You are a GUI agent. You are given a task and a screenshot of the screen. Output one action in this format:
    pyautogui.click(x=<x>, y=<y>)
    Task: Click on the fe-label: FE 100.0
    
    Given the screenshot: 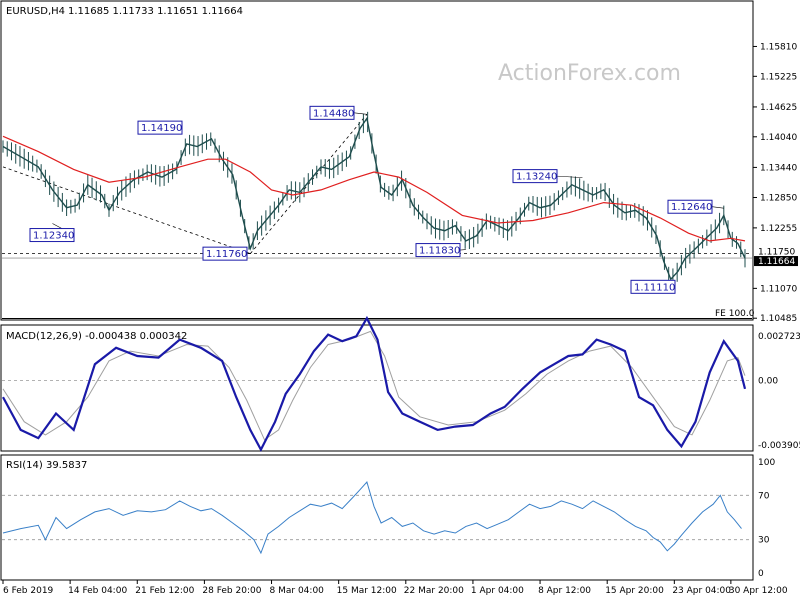 What is the action you would take?
    pyautogui.click(x=735, y=314)
    